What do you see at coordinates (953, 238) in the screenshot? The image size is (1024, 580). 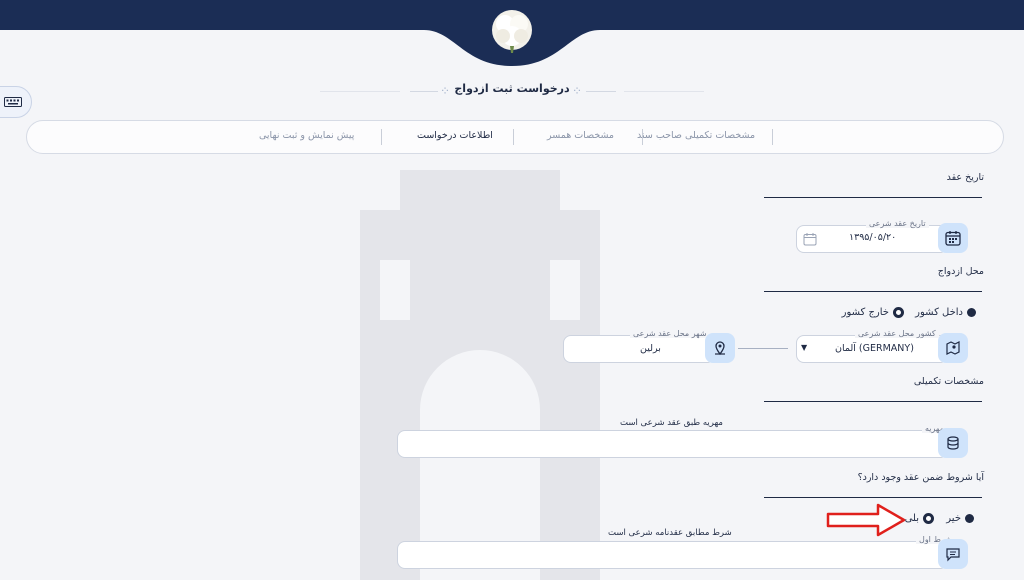 I see `calendar-icon` at bounding box center [953, 238].